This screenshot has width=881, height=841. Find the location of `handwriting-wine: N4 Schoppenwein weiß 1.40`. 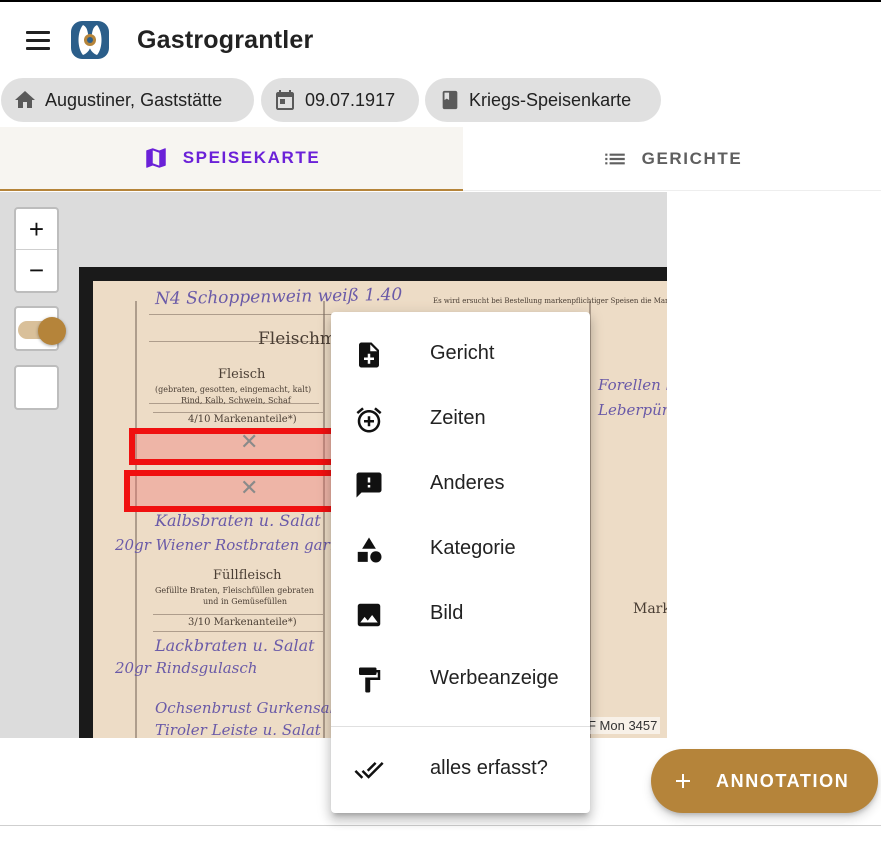

handwriting-wine: N4 Schoppenwein weiß 1.40 is located at coordinates (278, 297).